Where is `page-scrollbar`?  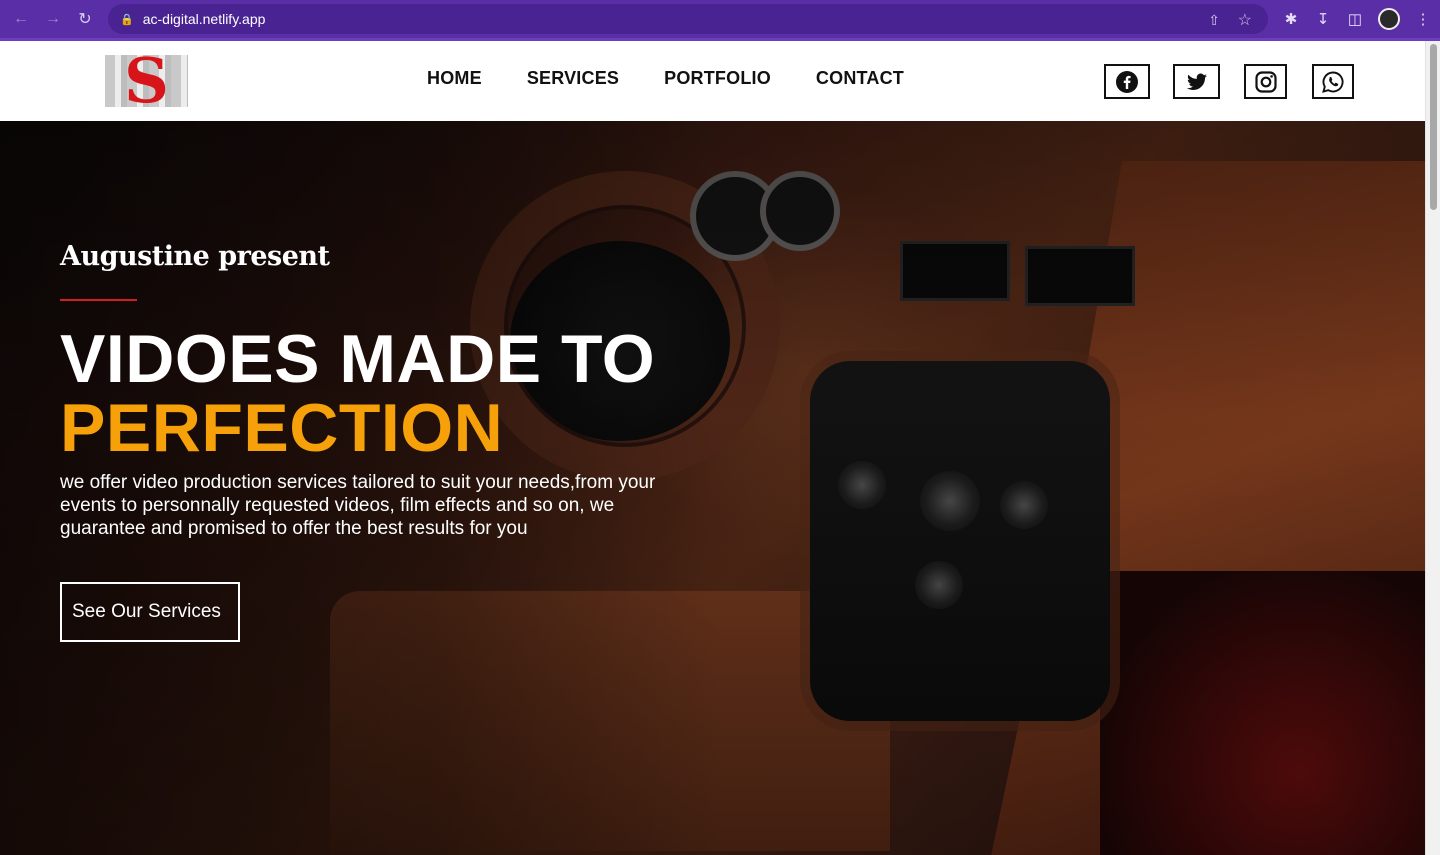
page-scrollbar is located at coordinates (1432, 448).